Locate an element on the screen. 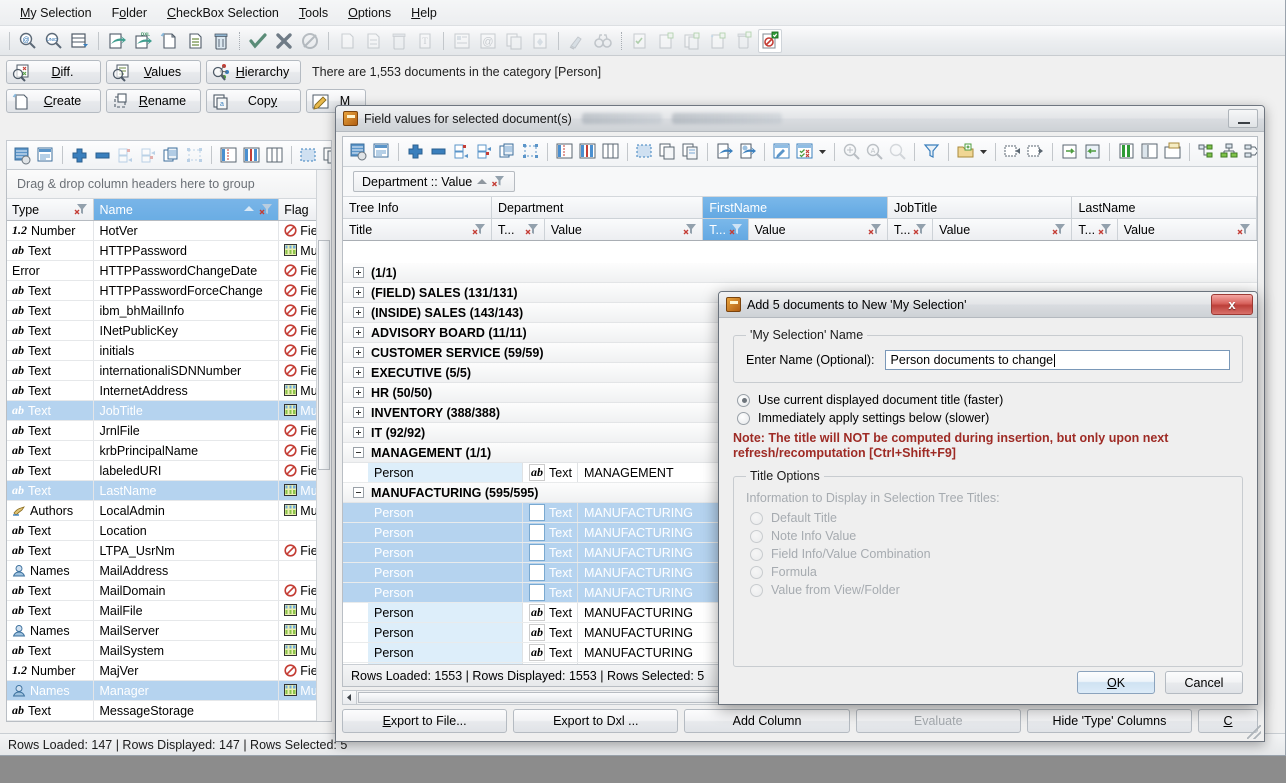  table-row: AuthorsLocalAdminMulti- is located at coordinates (169, 511).